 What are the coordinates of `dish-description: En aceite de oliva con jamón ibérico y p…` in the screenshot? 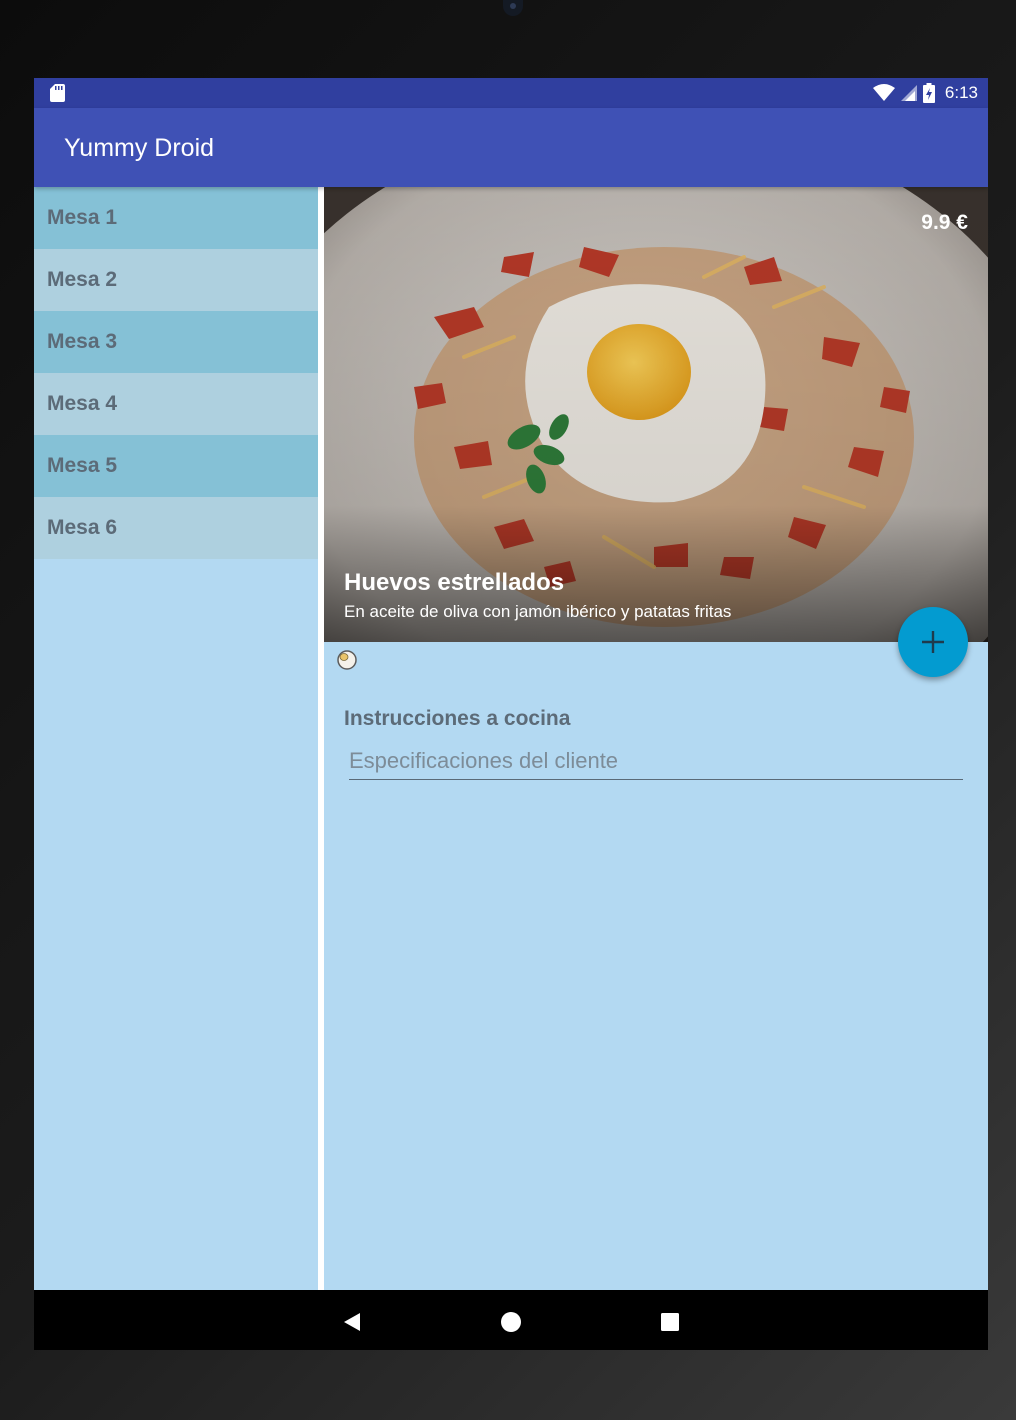 It's located at (538, 611).